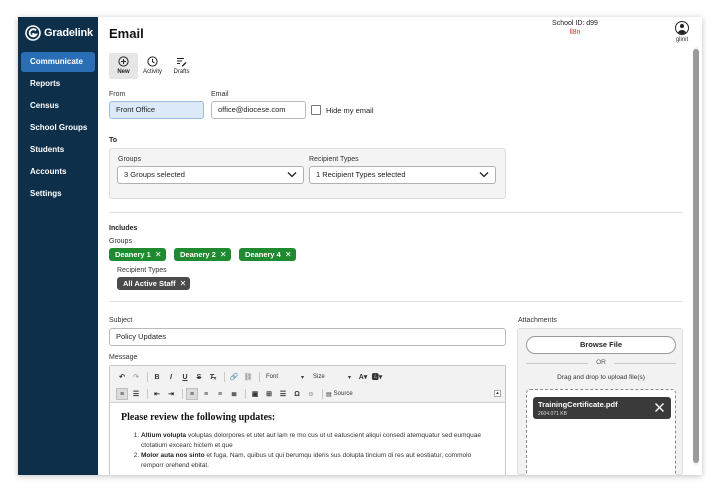  I want to click on browse-file-button: Browse File, so click(601, 345).